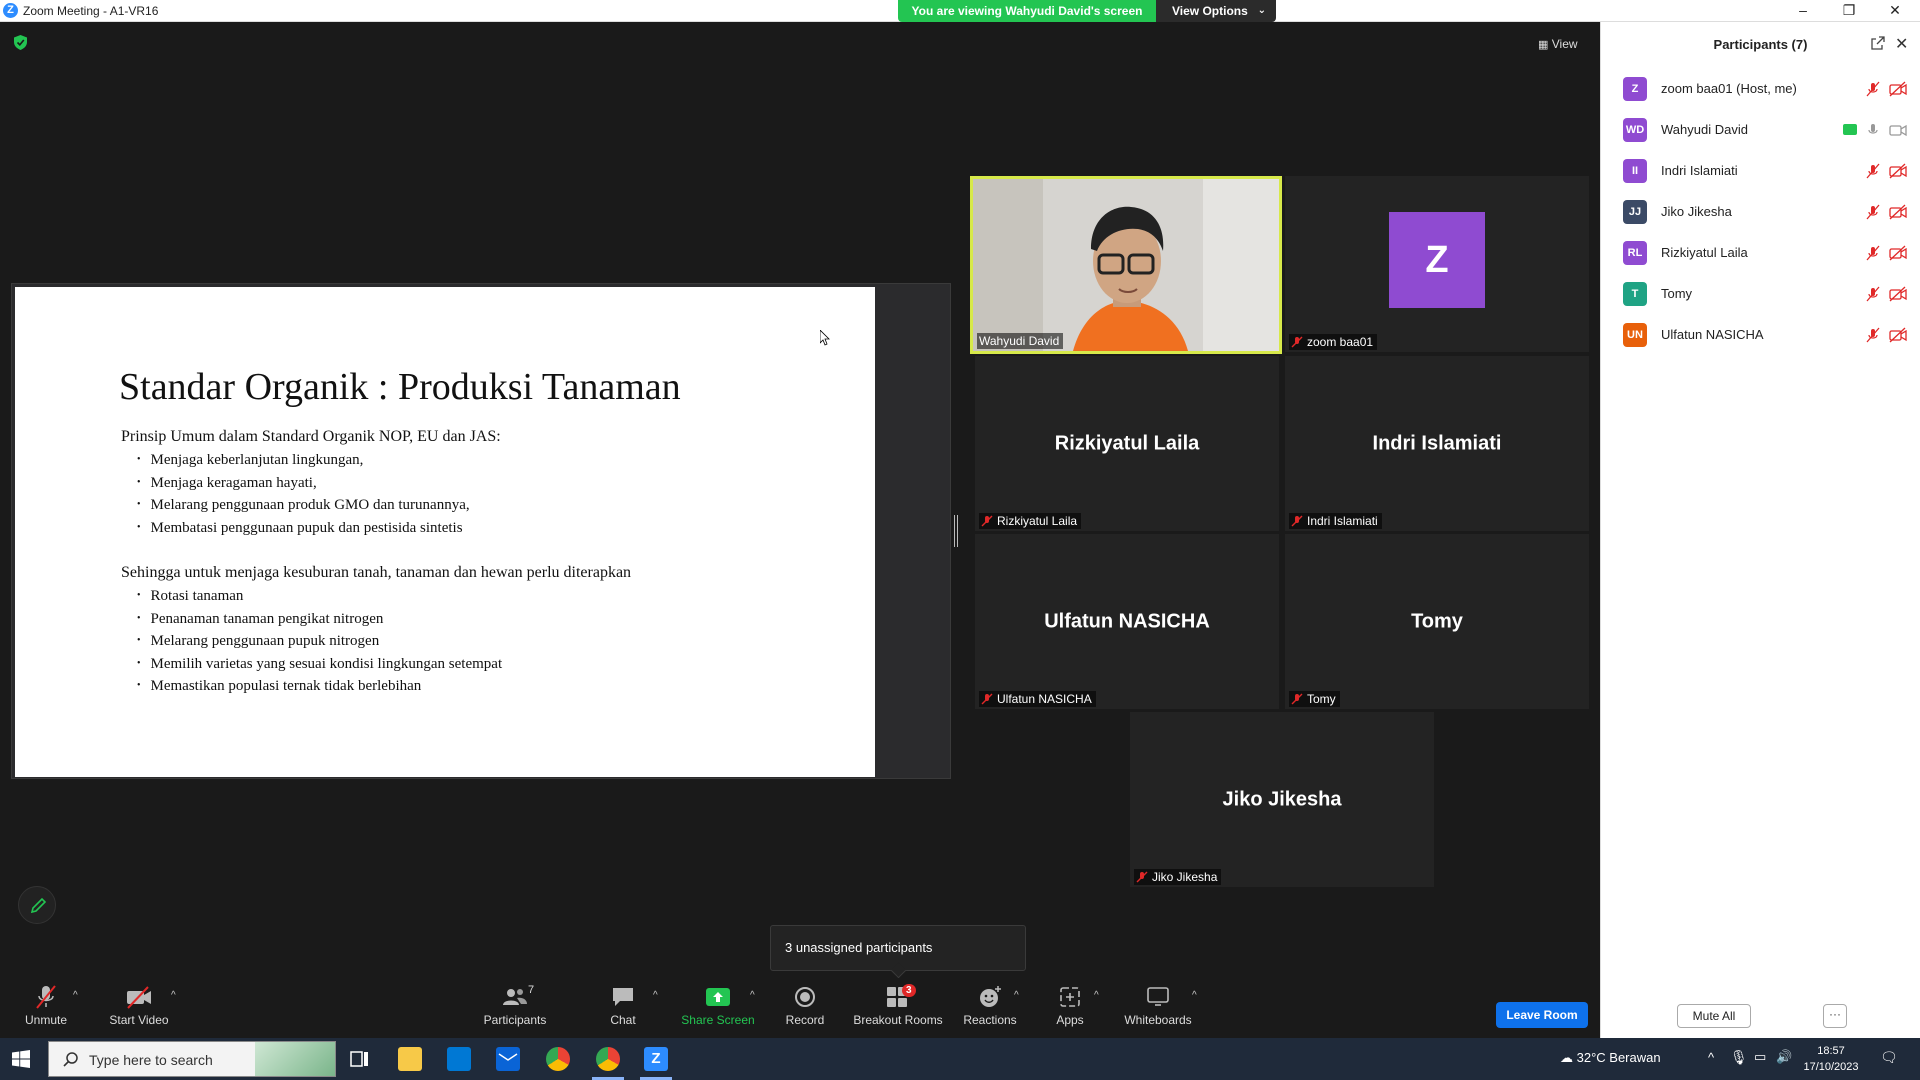 The image size is (1920, 1080). I want to click on chrome-icon, so click(558, 1059).